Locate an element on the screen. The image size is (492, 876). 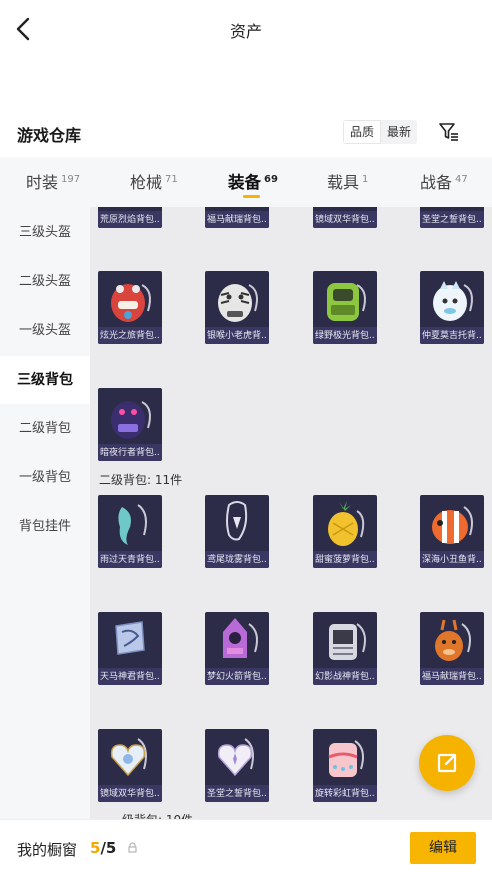
sidebar-item-level1-helmet: 一级头盔 is located at coordinates (45, 331).